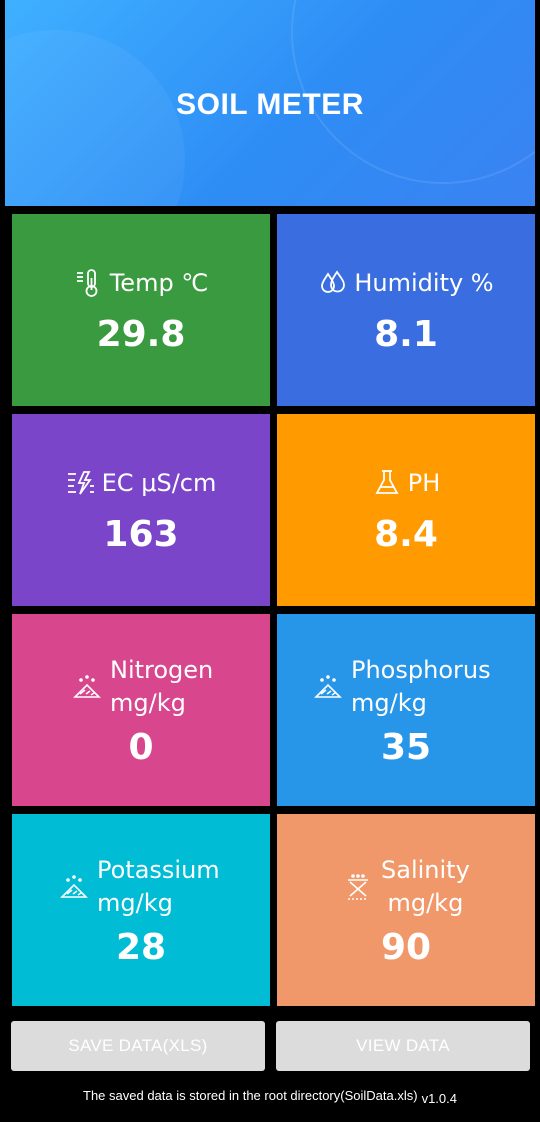  What do you see at coordinates (424, 283) in the screenshot?
I see `humidity-label: Humidity %` at bounding box center [424, 283].